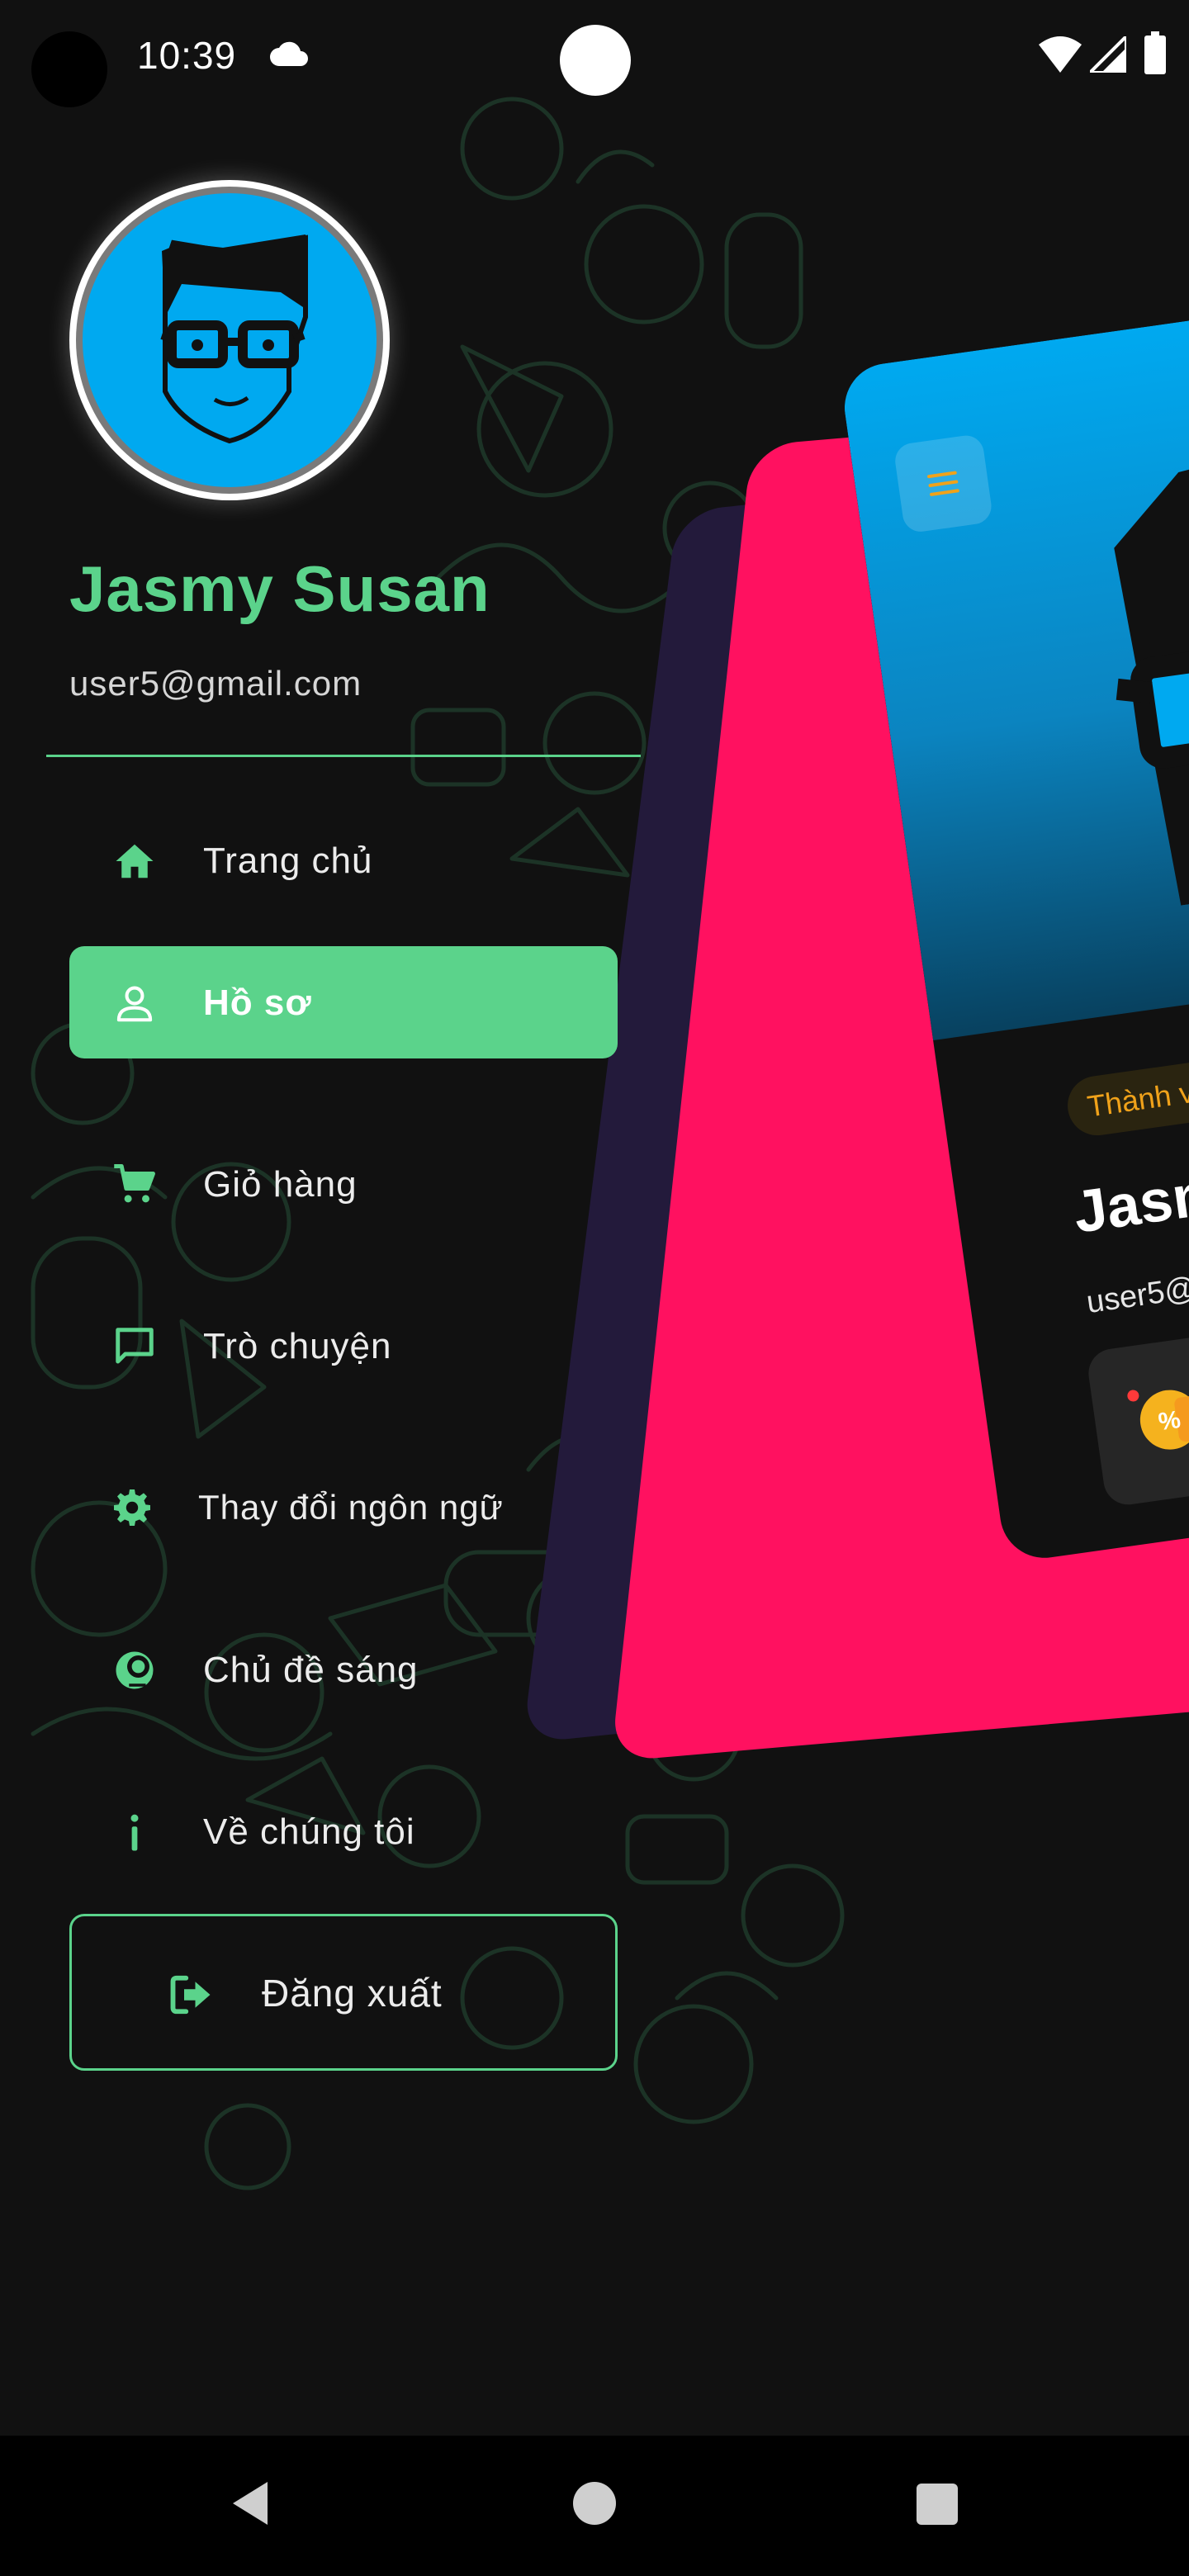 The height and width of the screenshot is (2576, 1189). I want to click on menu-item-language: Thay đổi ngôn ngữ, so click(343, 1507).